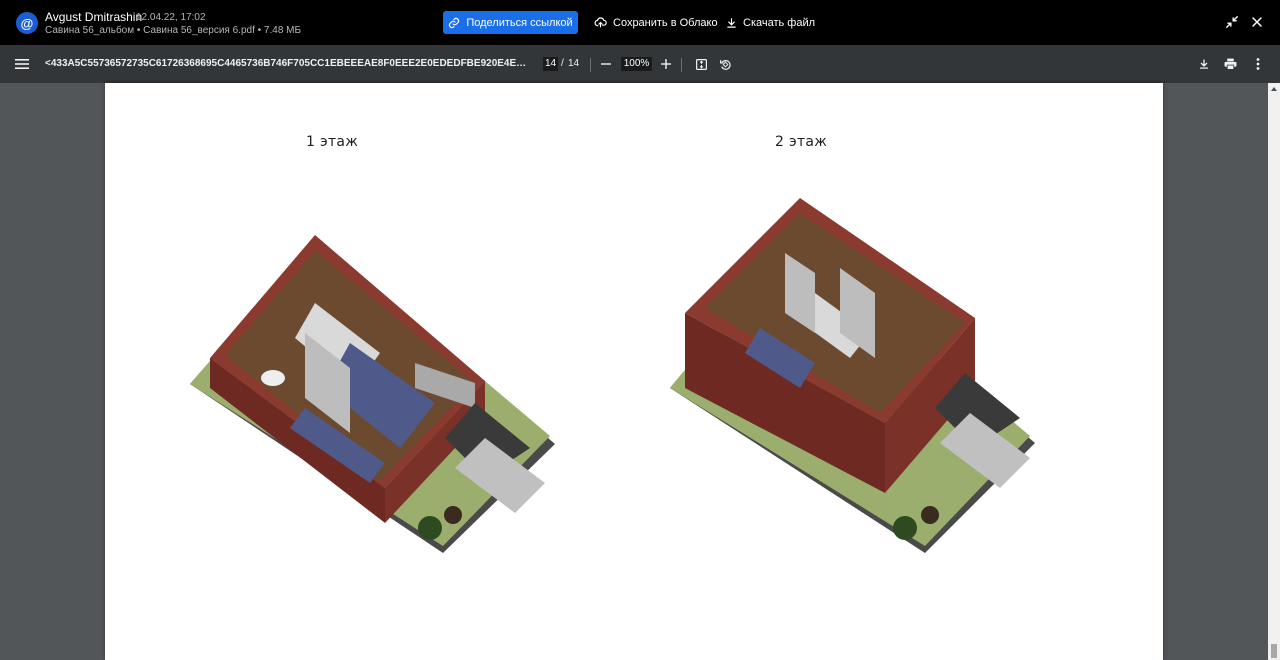 Image resolution: width=1280 pixels, height=660 pixels. I want to click on download-file-button: Скачать файл, so click(770, 22).